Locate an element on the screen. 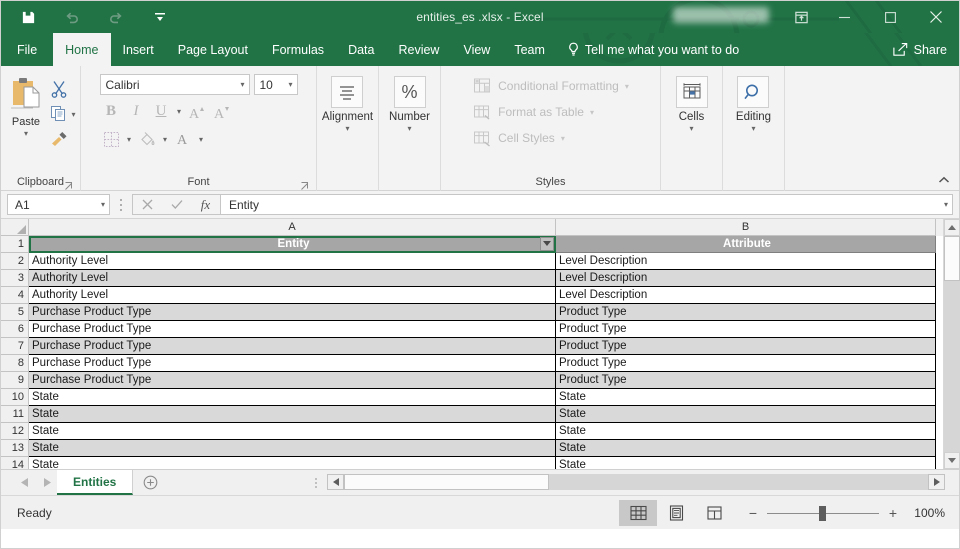 The height and width of the screenshot is (549, 960). ribbon-group-editing: Editing ▾ is located at coordinates (754, 128).